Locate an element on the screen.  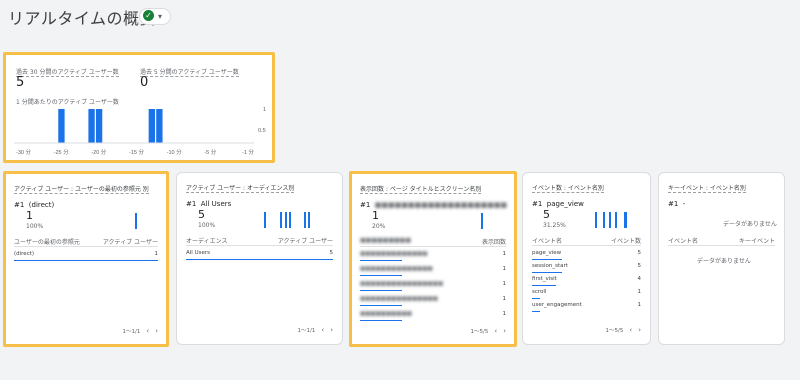
x-tick-label: -30 分 is located at coordinates (23, 152).